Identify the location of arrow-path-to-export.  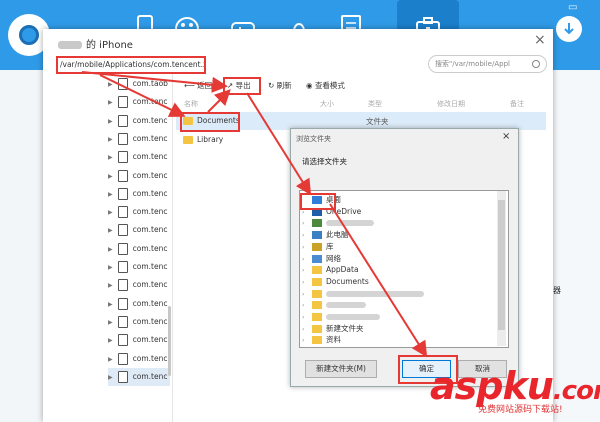
(154, 82).